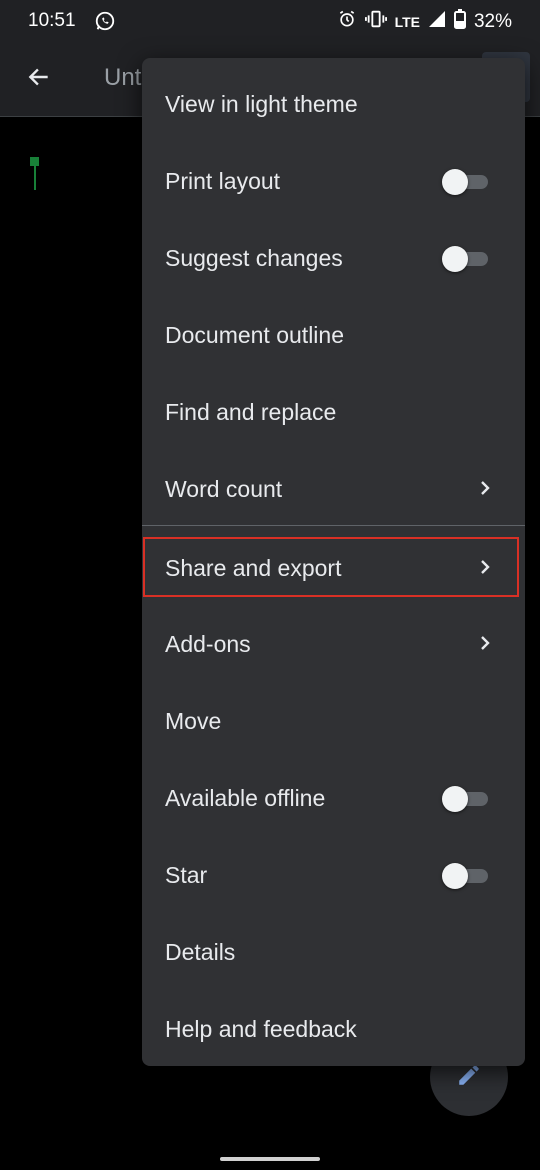 This screenshot has height=1170, width=540. I want to click on menu-item-suggest-changes: Suggest changes, so click(333, 257).